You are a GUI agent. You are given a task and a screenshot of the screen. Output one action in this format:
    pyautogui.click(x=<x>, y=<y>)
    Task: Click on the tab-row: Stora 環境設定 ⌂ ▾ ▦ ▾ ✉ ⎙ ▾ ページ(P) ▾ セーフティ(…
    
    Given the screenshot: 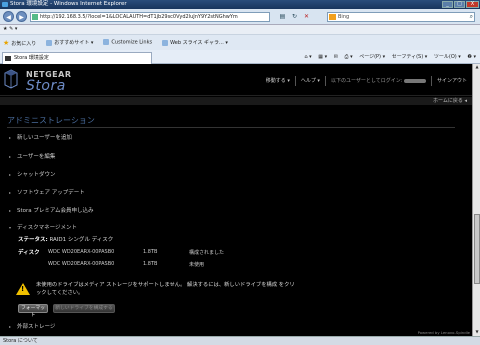 What is the action you would take?
    pyautogui.click(x=240, y=57)
    